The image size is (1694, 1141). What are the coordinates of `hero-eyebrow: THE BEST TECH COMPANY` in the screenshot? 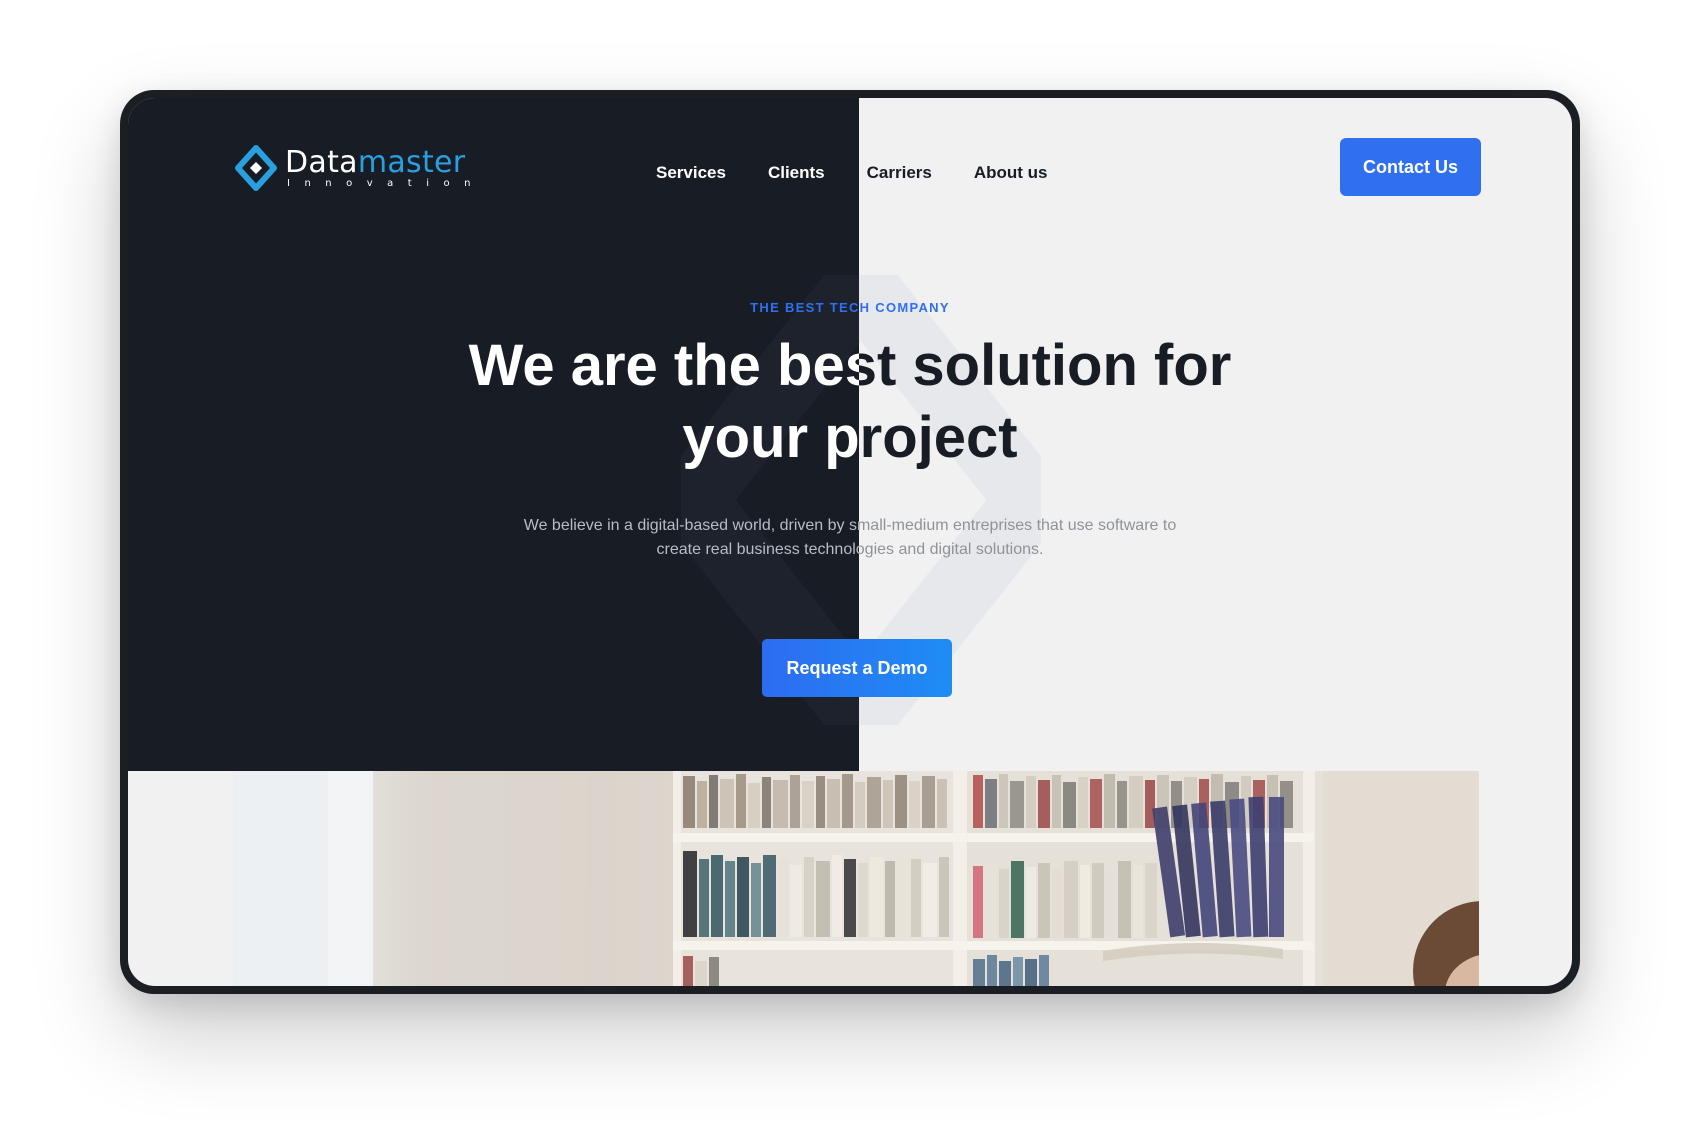 It's located at (850, 307).